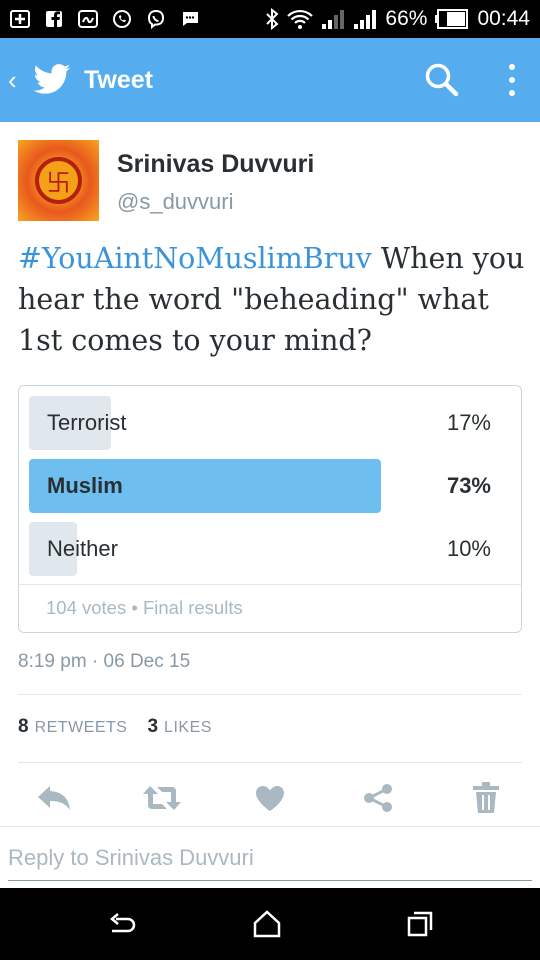 This screenshot has width=540, height=960. Describe the element at coordinates (121, 924) in the screenshot. I see `back-nav-icon` at that location.